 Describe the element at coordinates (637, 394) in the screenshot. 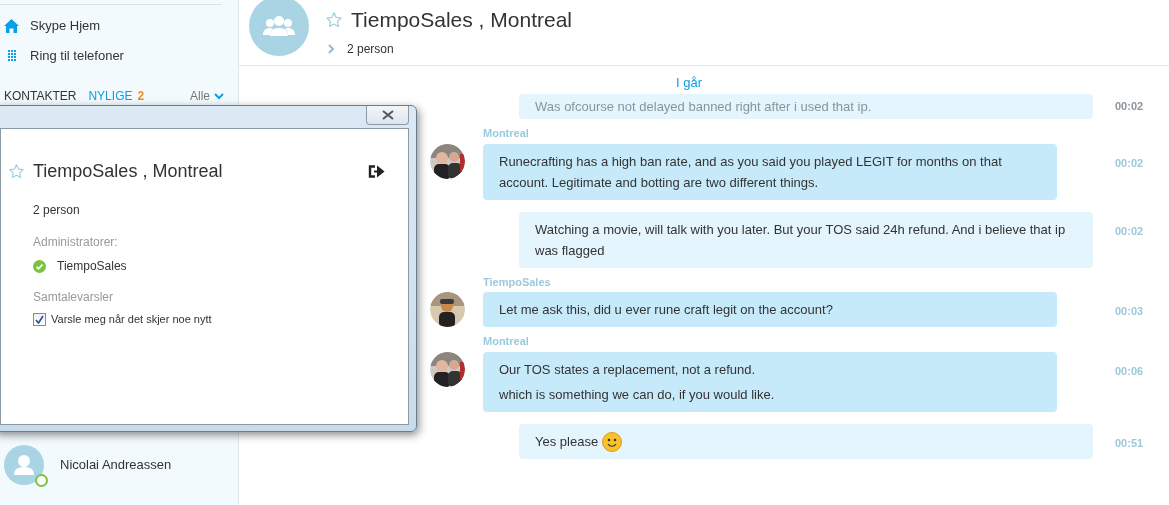

I see `message-text: which is something we can do, if you would like.` at that location.